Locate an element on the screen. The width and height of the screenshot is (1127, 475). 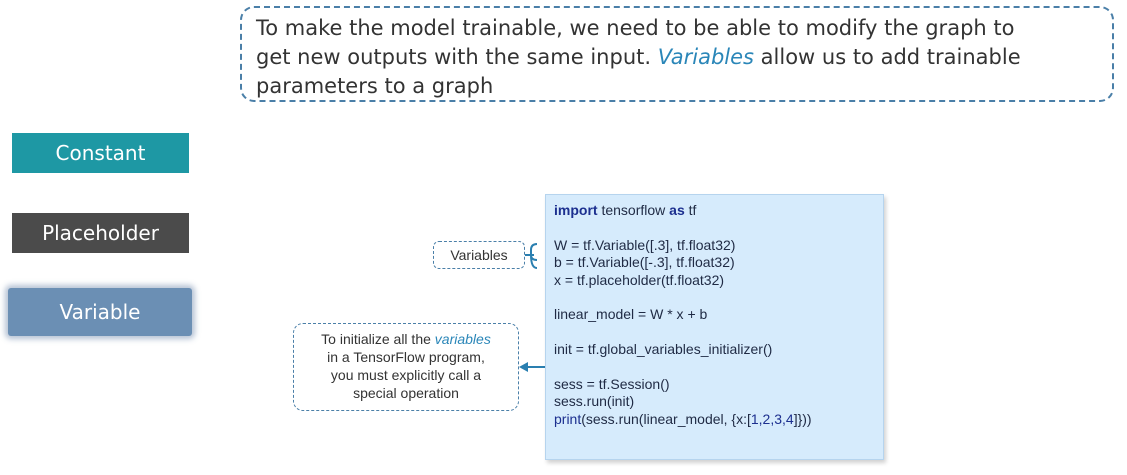
init-note-line-1: To initialize all the variables is located at coordinates (406, 339).